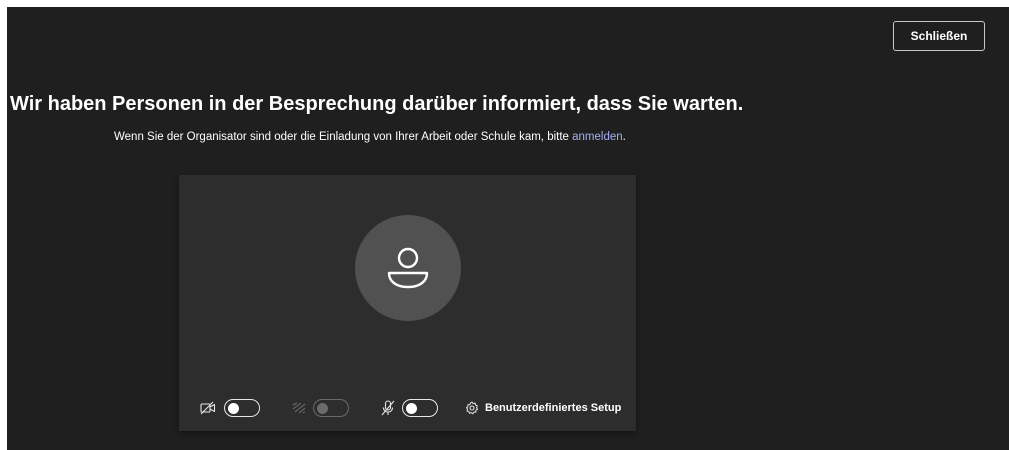  I want to click on custom-setup-button: Benutzerdefiniertes Setup, so click(543, 408).